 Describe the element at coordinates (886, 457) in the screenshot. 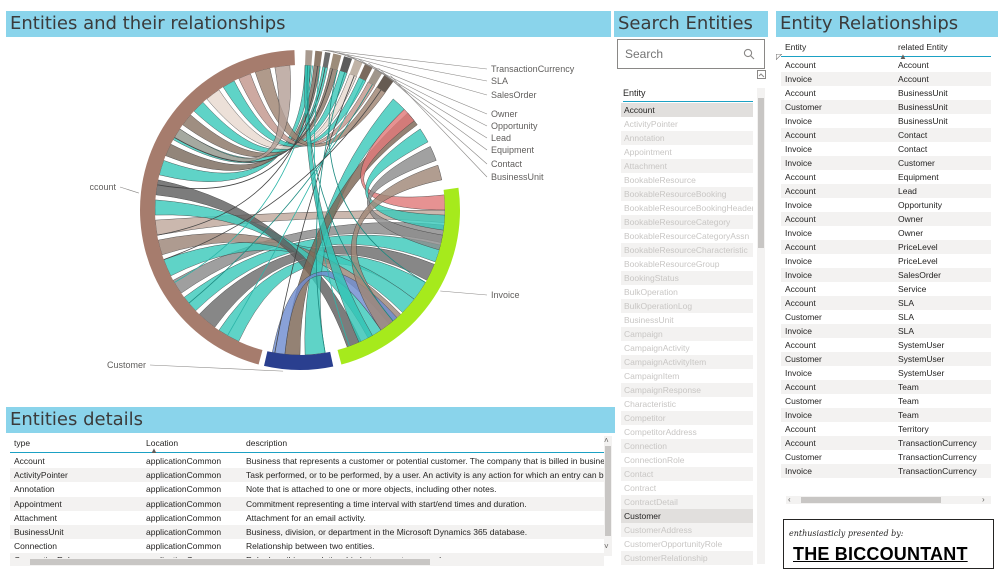

I see `table-row: Customer TransactionCurrency` at that location.